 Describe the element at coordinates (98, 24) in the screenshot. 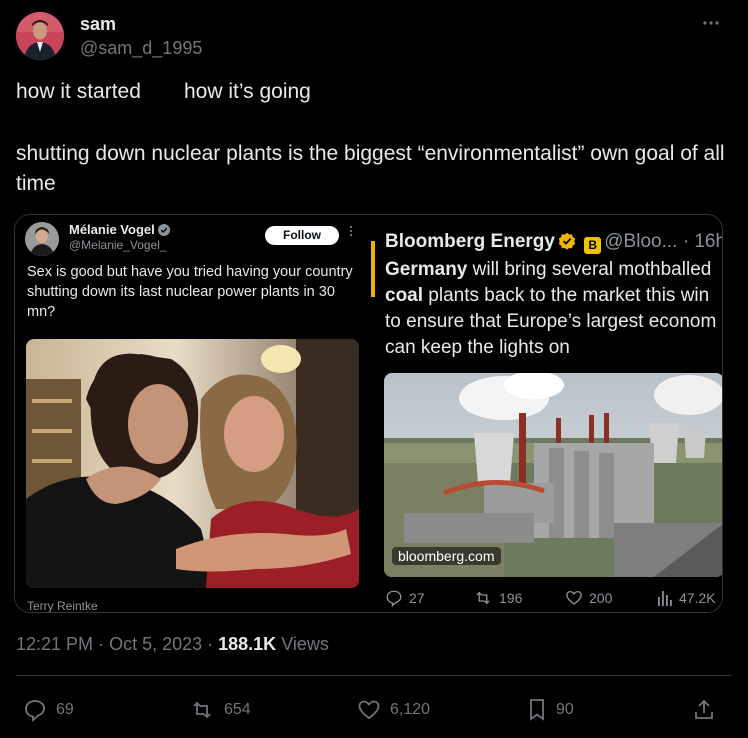

I see `author-name: sam` at that location.